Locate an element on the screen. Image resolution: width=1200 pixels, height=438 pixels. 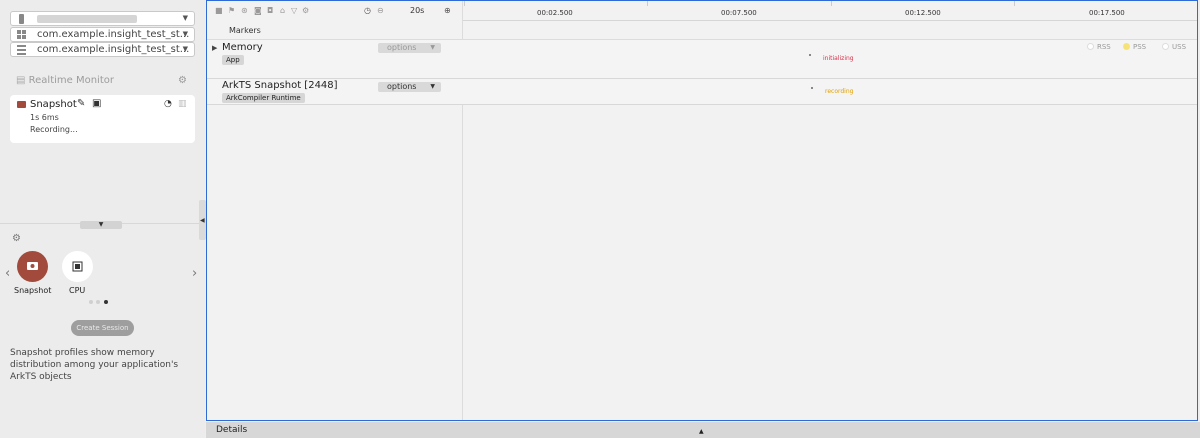
tool-label-snapshot: Snapshot is located at coordinates (33, 290).